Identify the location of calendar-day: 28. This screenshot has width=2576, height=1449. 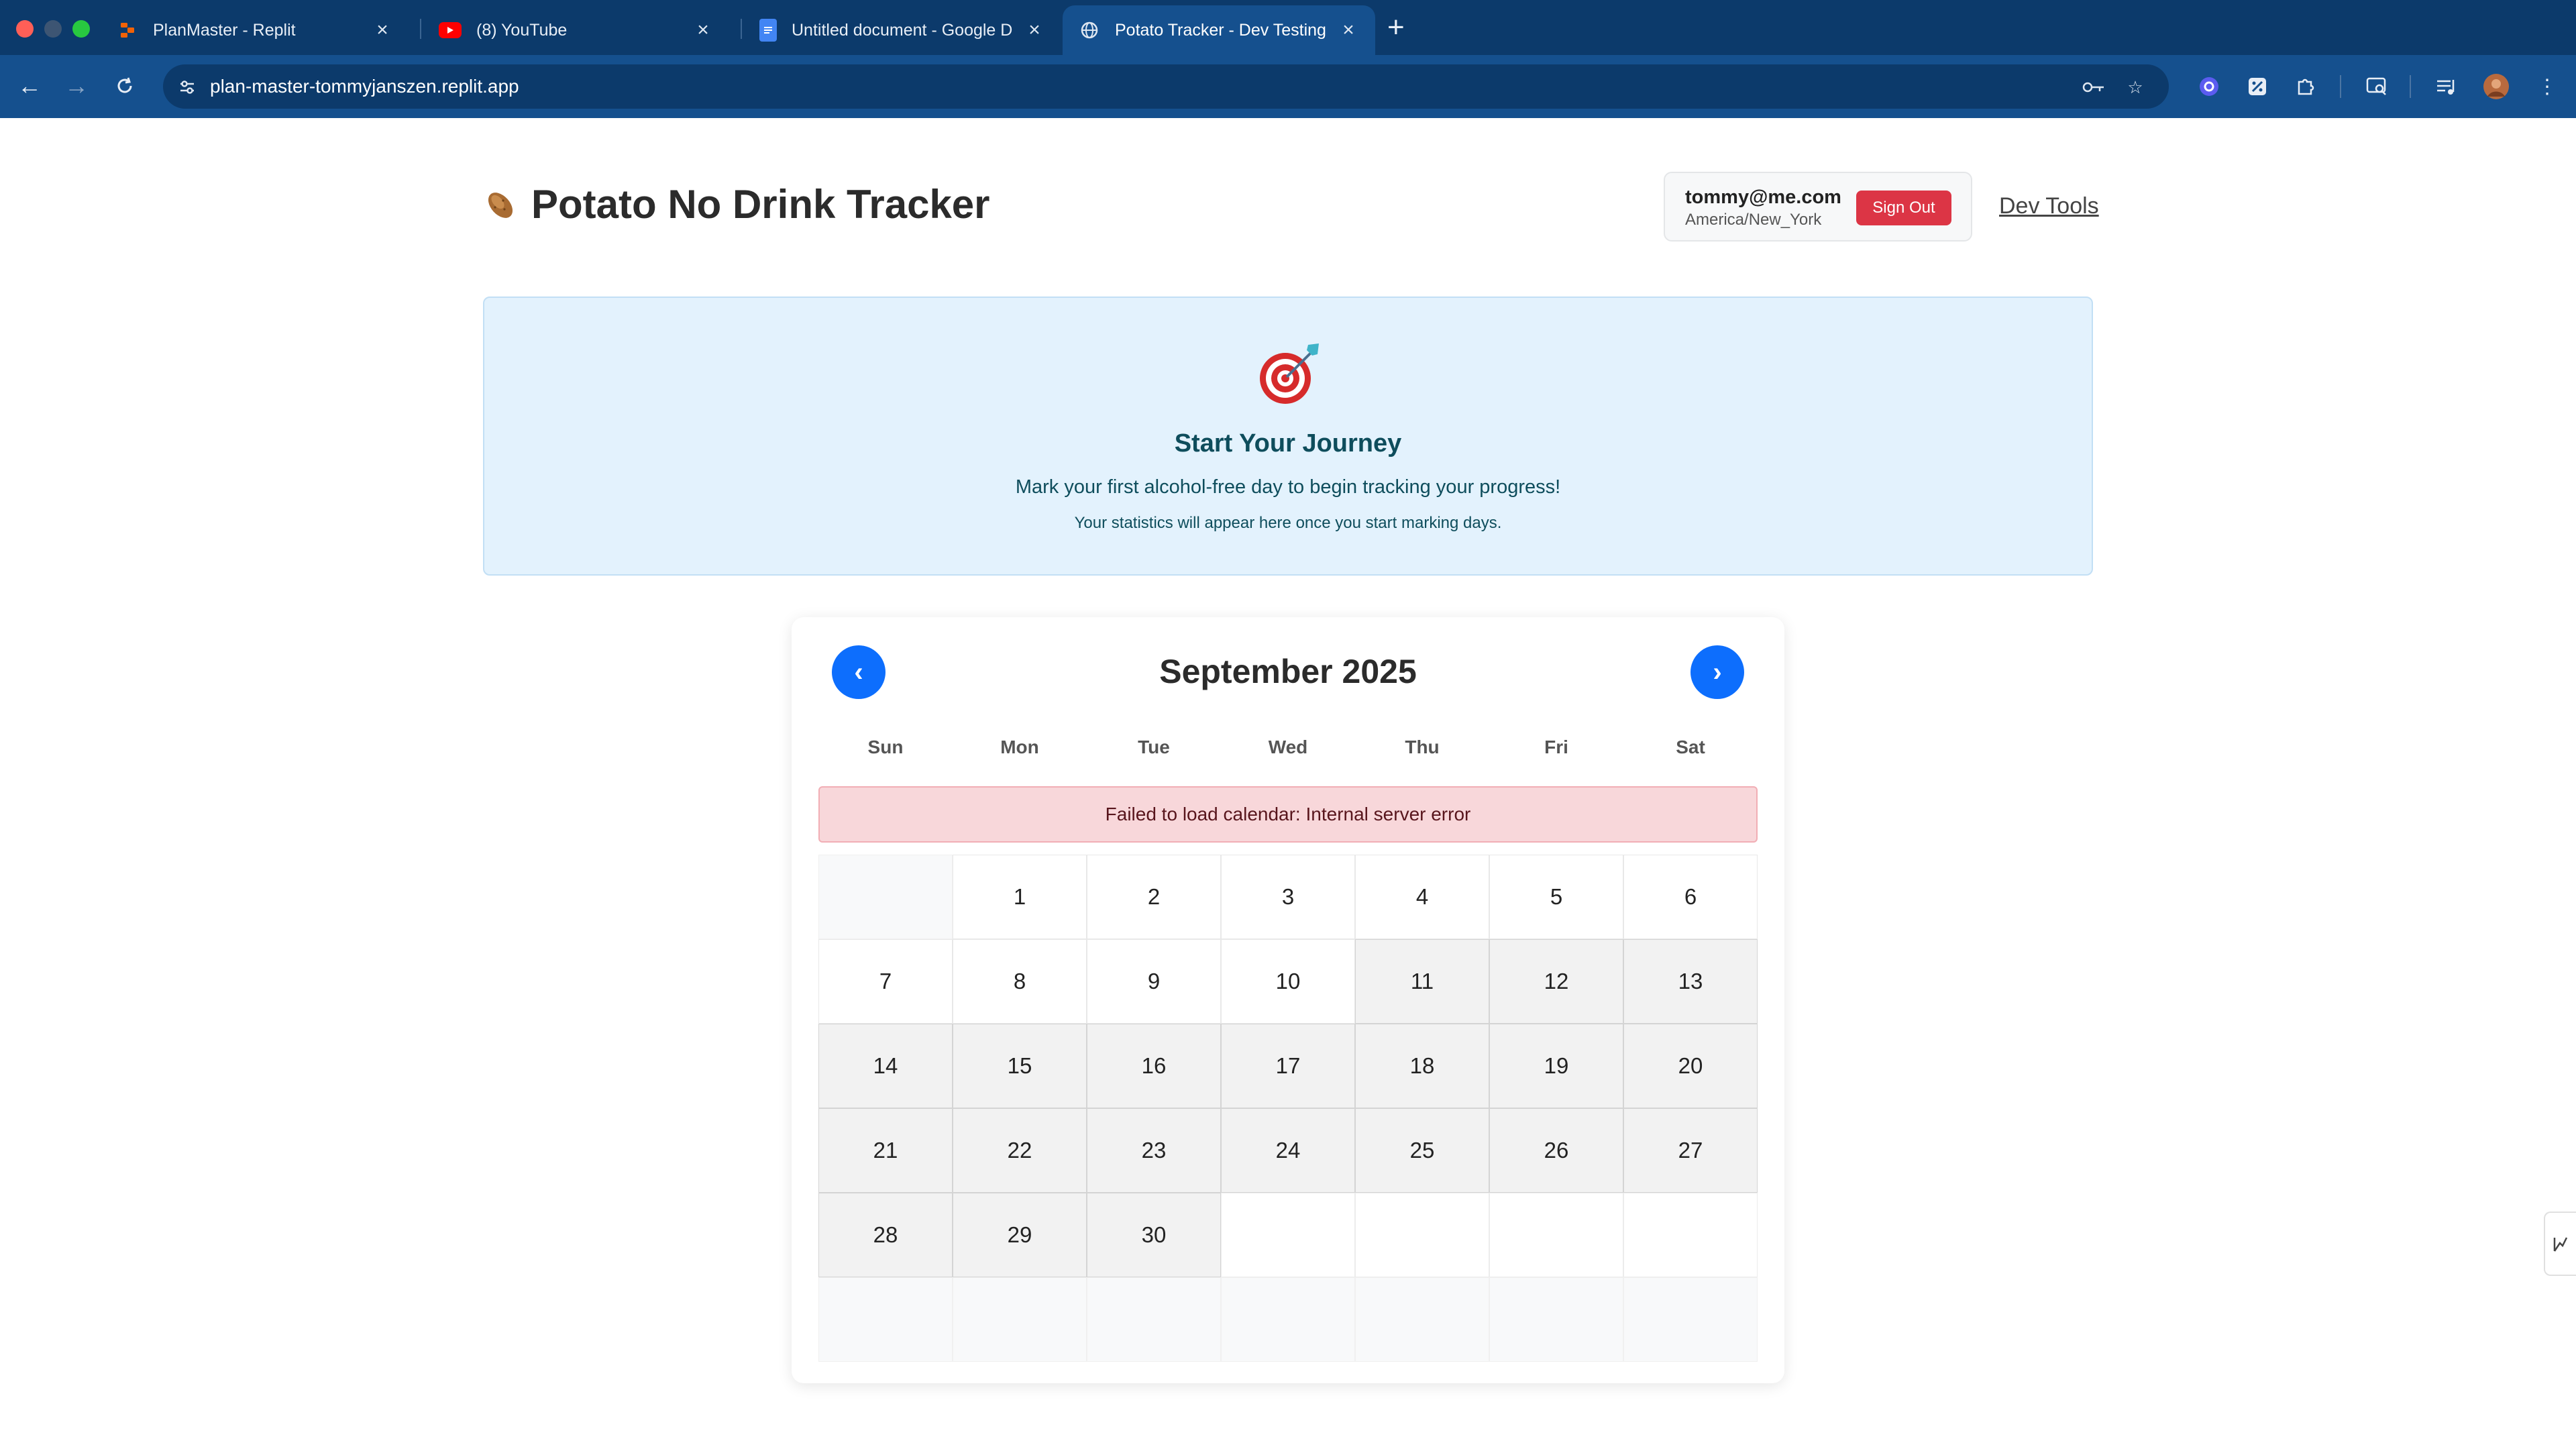
(885, 1235).